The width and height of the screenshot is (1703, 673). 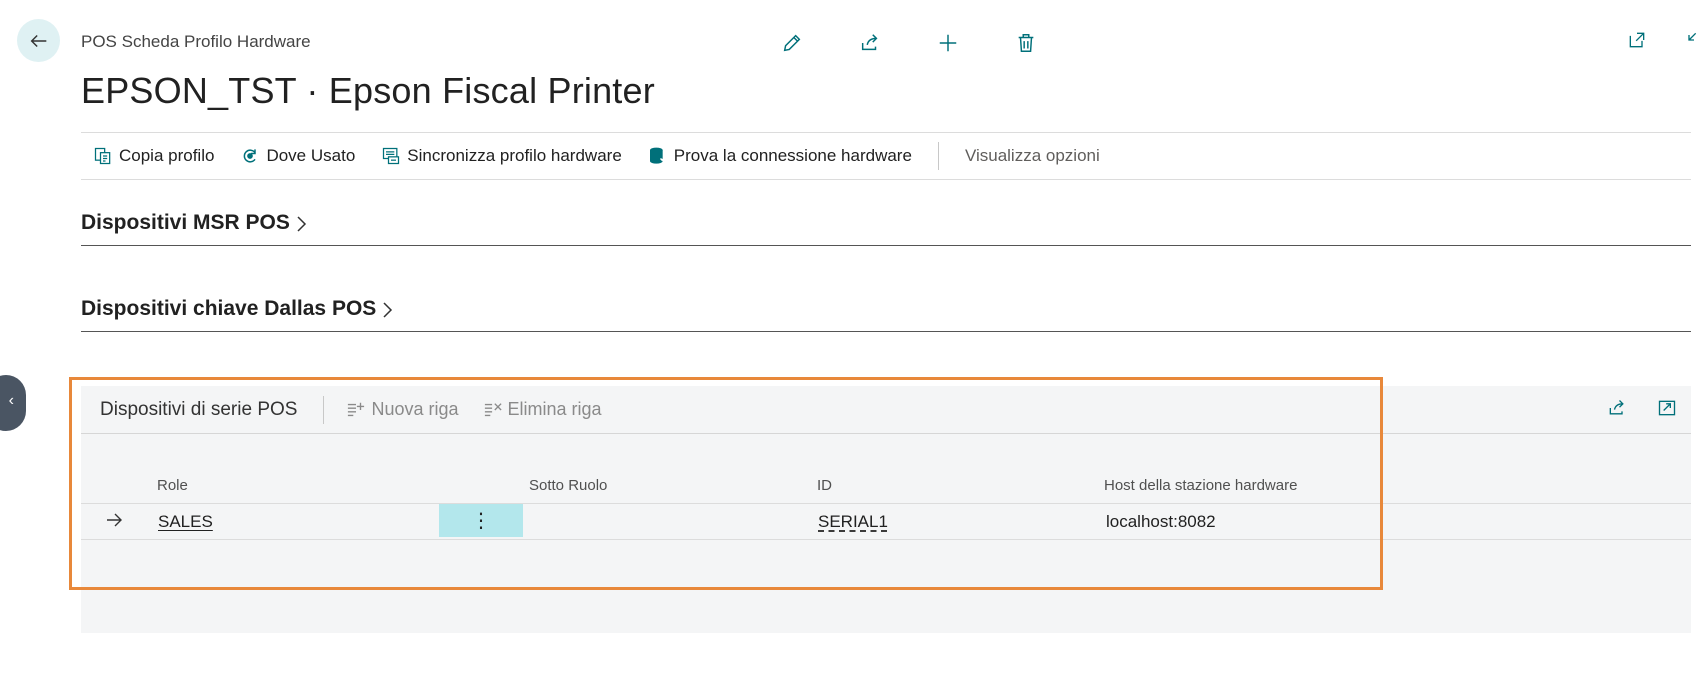 I want to click on add-button, so click(x=948, y=43).